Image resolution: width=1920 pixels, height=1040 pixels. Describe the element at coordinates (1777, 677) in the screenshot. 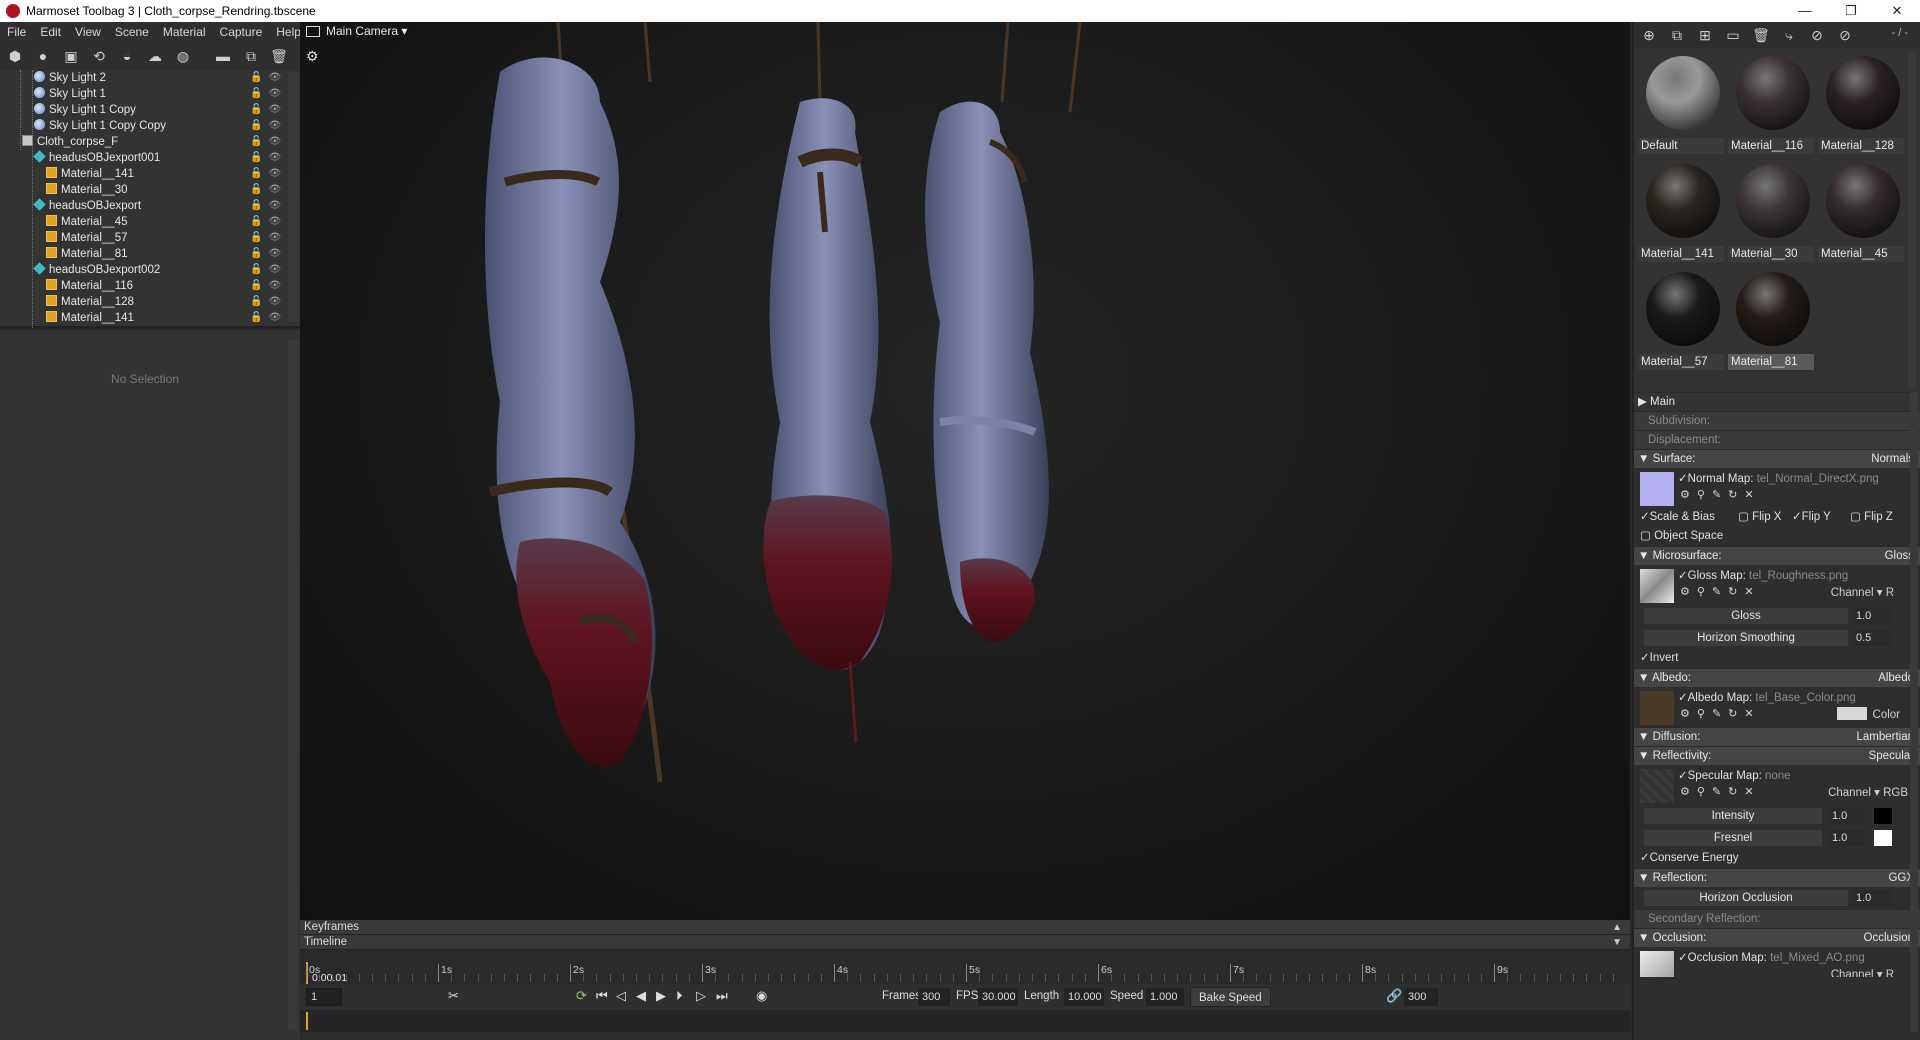

I see `albedo-section: ▼ Albedo: Albedo` at that location.